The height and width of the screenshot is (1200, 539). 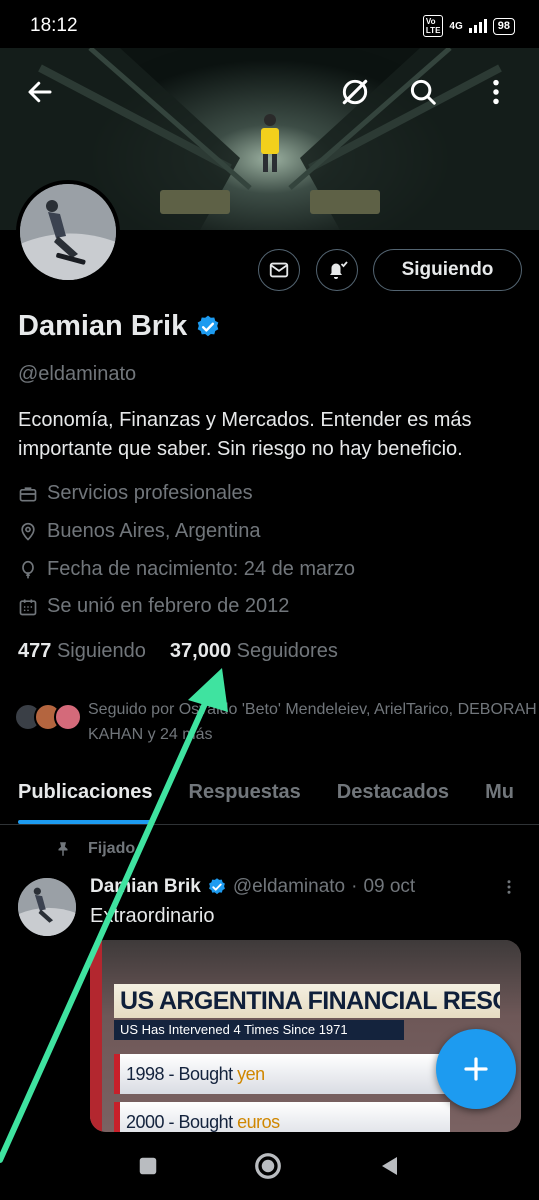 I want to click on back-button, so click(x=40, y=92).